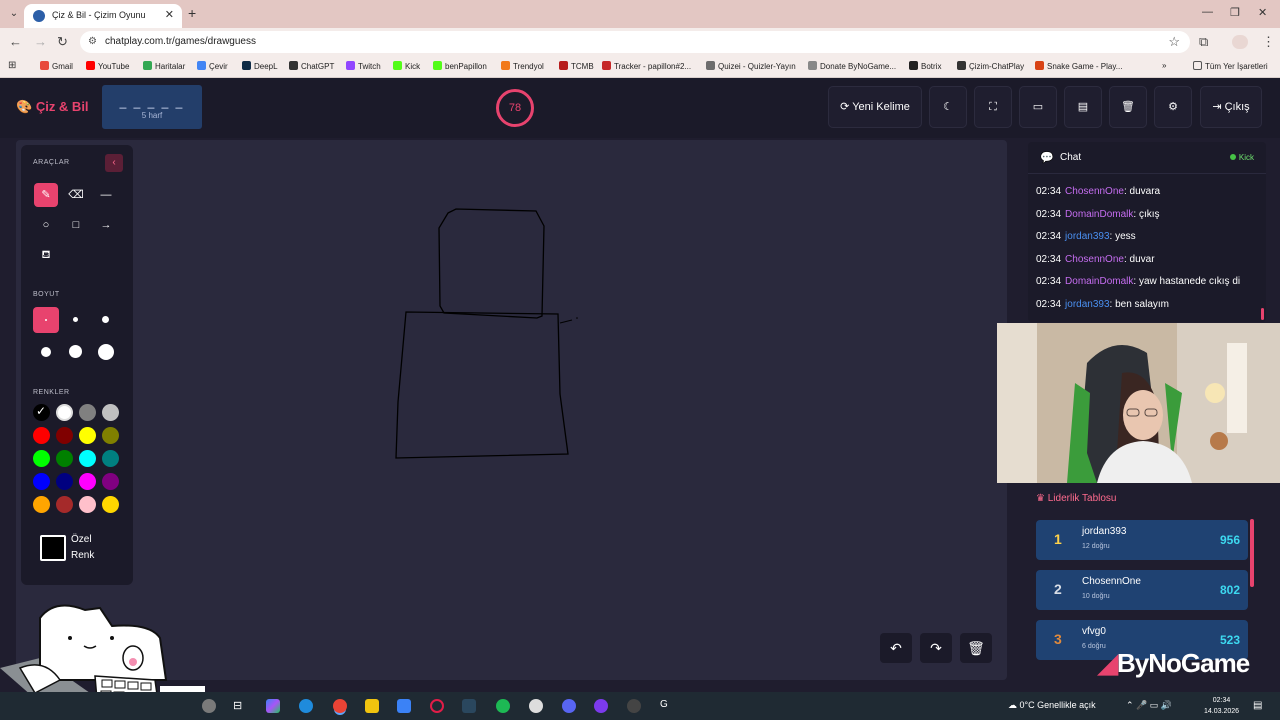 This screenshot has height=720, width=1280. What do you see at coordinates (948, 107) in the screenshot?
I see `dark-mode-button: ☾` at bounding box center [948, 107].